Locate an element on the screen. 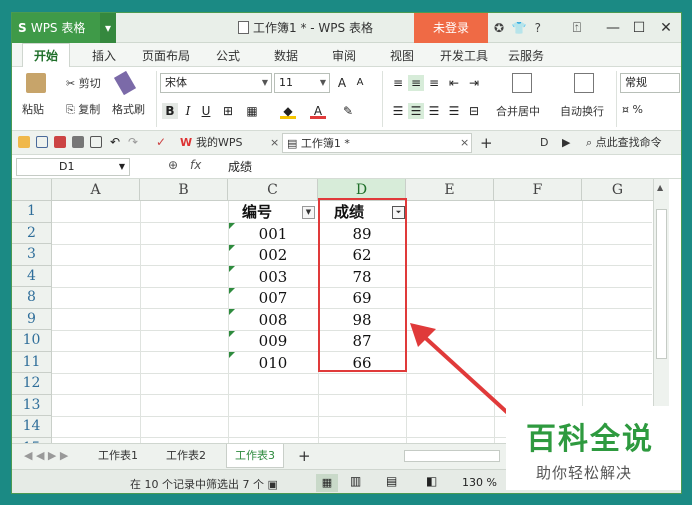 Image resolution: width=692 pixels, height=505 pixels. percent-button: ¤ % is located at coordinates (632, 109).